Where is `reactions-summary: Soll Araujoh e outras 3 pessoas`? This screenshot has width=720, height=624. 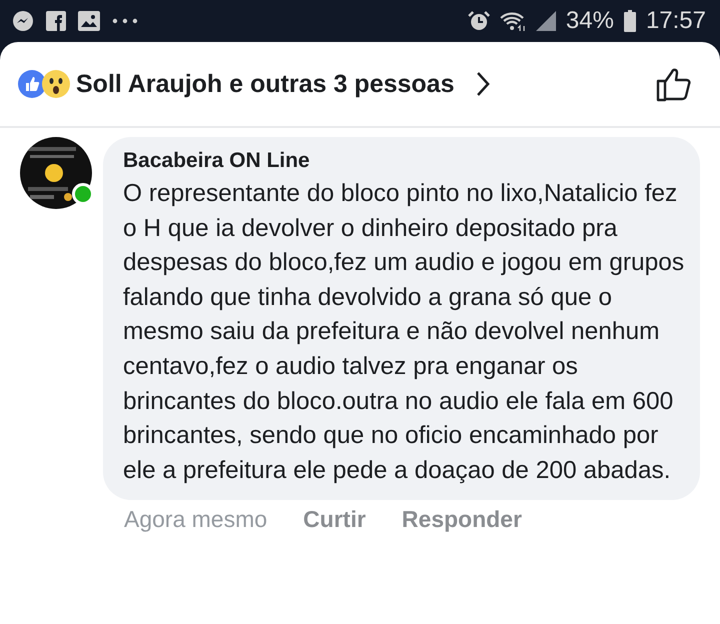 reactions-summary: Soll Araujoh e outras 3 pessoas is located at coordinates (265, 84).